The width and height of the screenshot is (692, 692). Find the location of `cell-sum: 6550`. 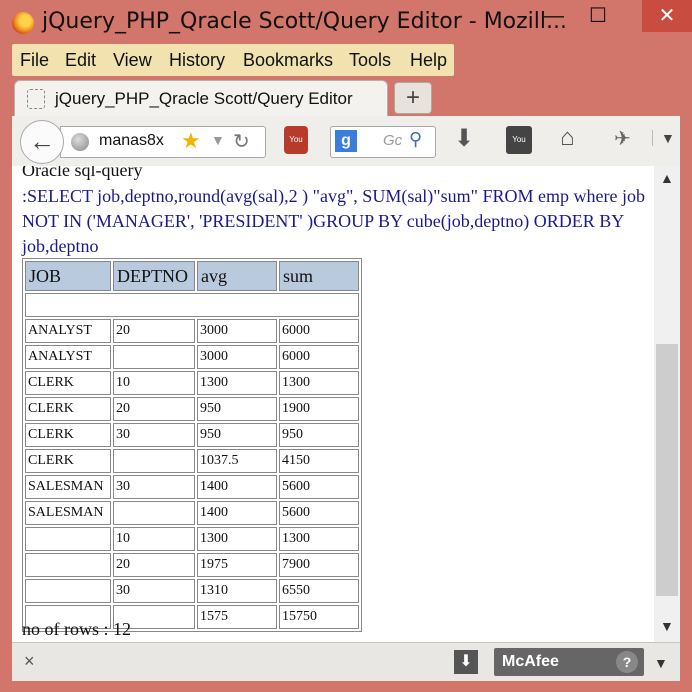

cell-sum: 6550 is located at coordinates (319, 591).